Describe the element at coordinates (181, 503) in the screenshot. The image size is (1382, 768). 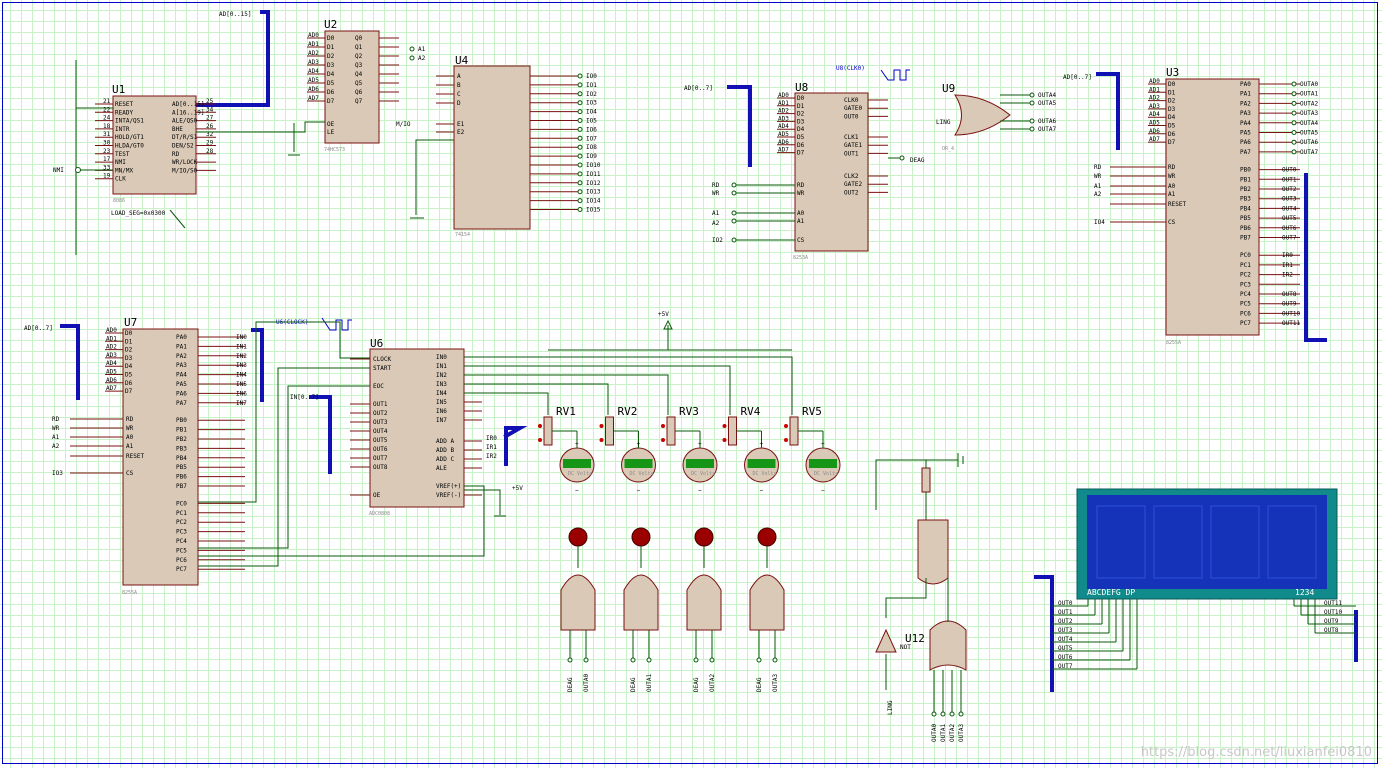
I see `u7-pin: PC0` at that location.